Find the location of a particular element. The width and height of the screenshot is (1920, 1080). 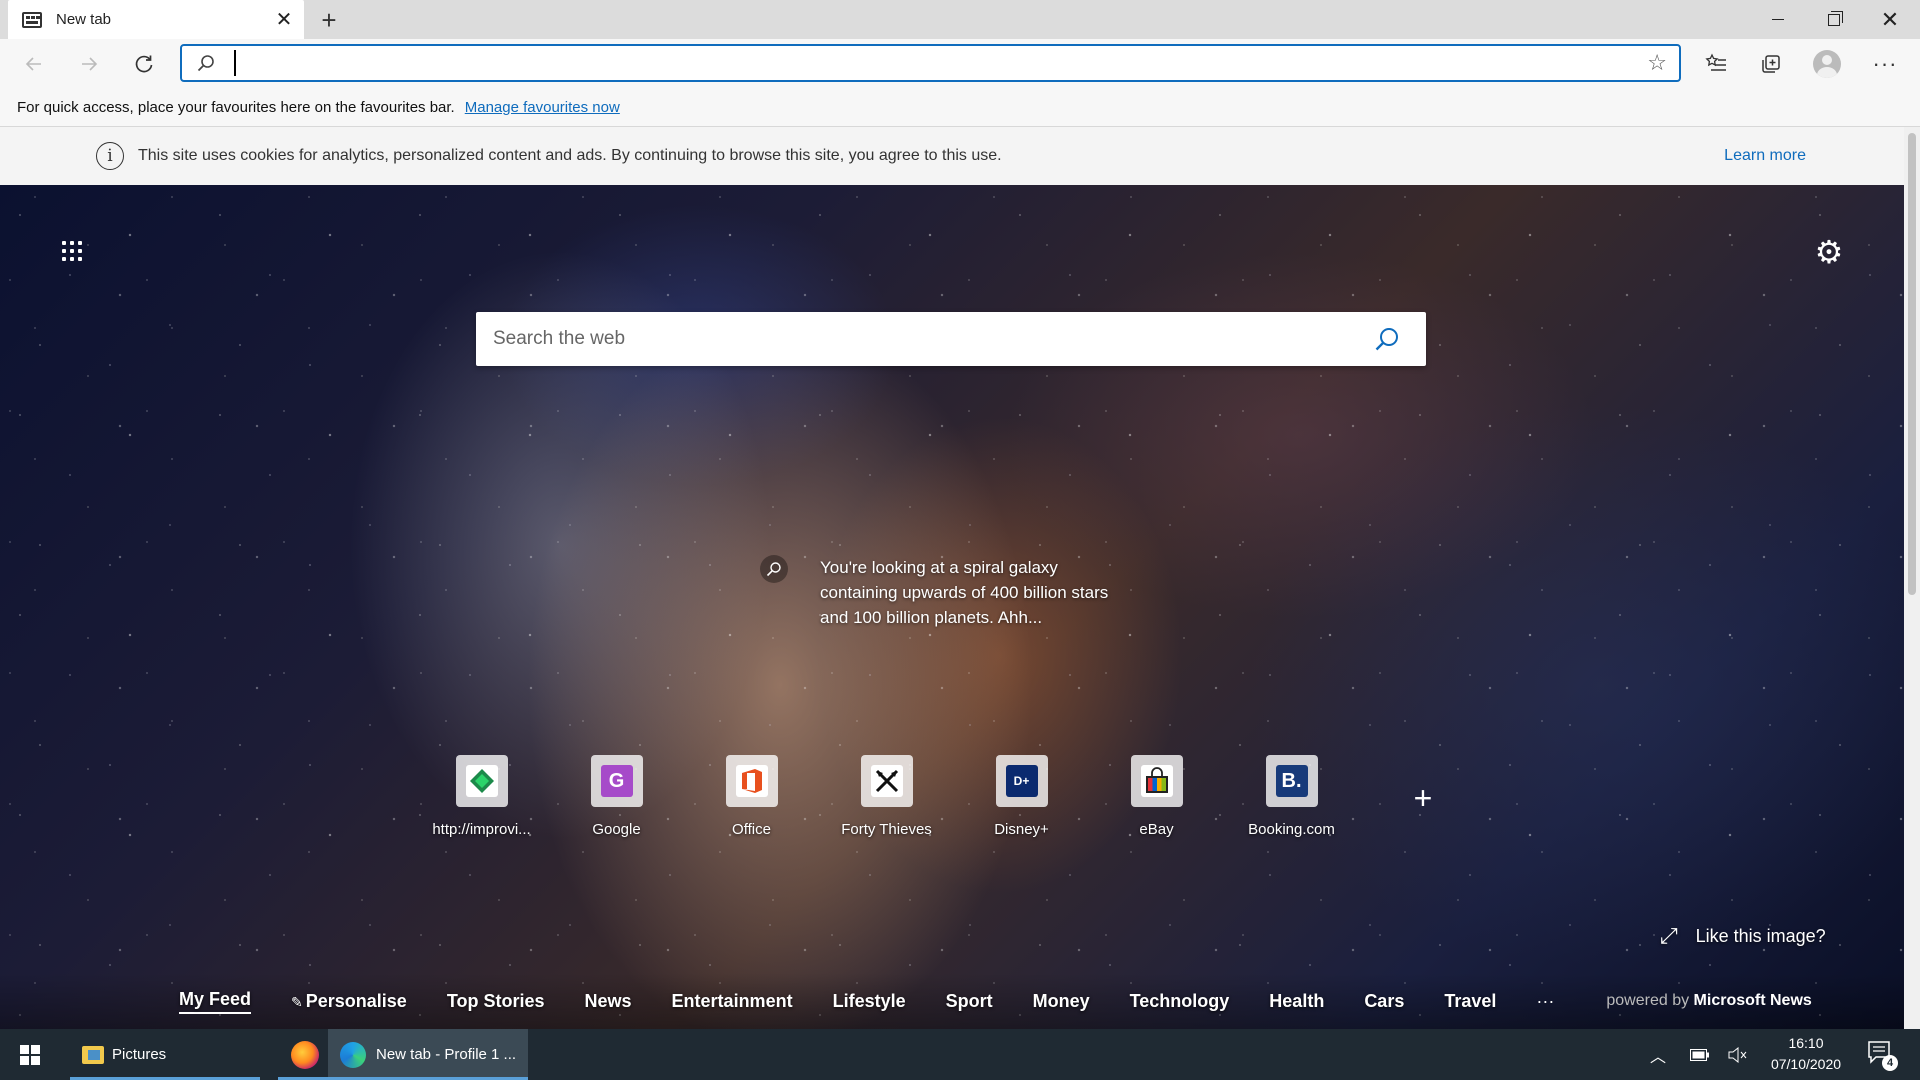

show-hidden-icons-chevron-up-icon: ︿ is located at coordinates (1658, 1054).